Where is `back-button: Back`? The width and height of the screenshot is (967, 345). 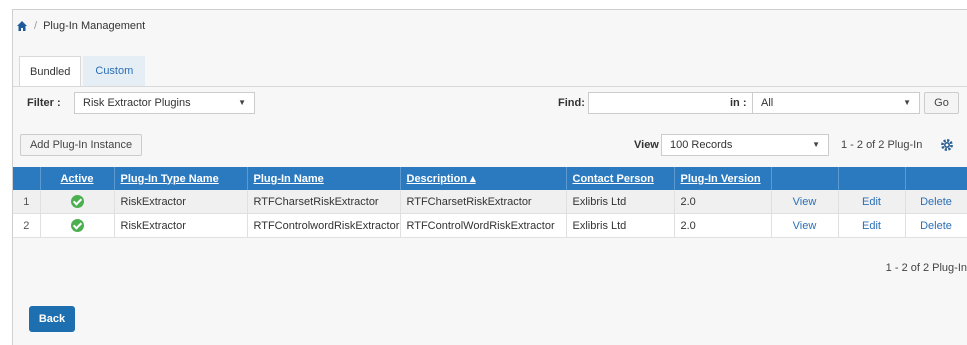
back-button: Back is located at coordinates (52, 319).